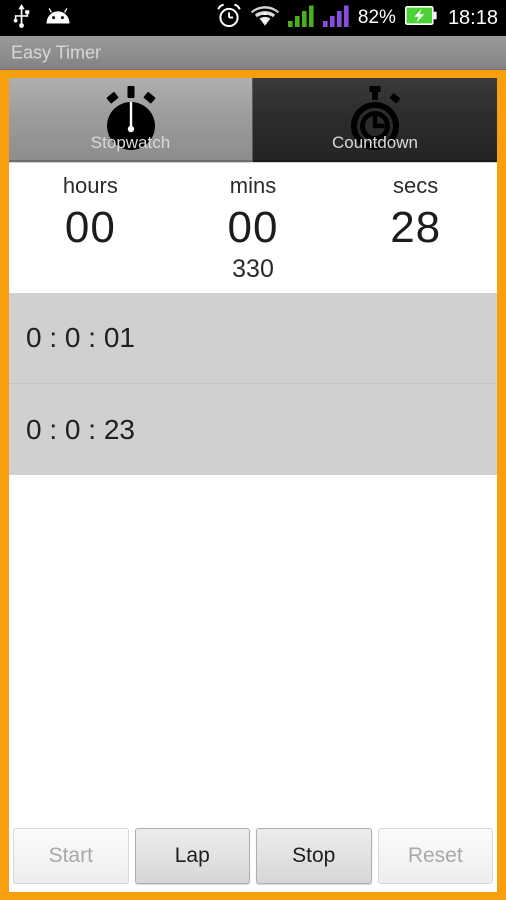  I want to click on tab-stopwatch-label: Stopwatch, so click(130, 142).